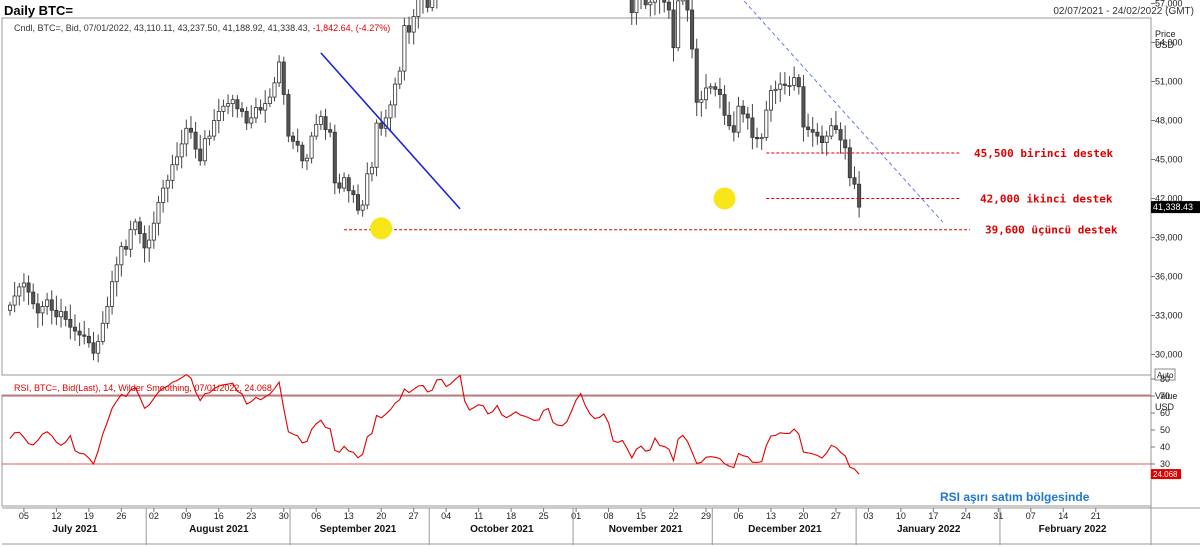  Describe the element at coordinates (641, 516) in the screenshot. I see `time-tick-label: 15` at that location.